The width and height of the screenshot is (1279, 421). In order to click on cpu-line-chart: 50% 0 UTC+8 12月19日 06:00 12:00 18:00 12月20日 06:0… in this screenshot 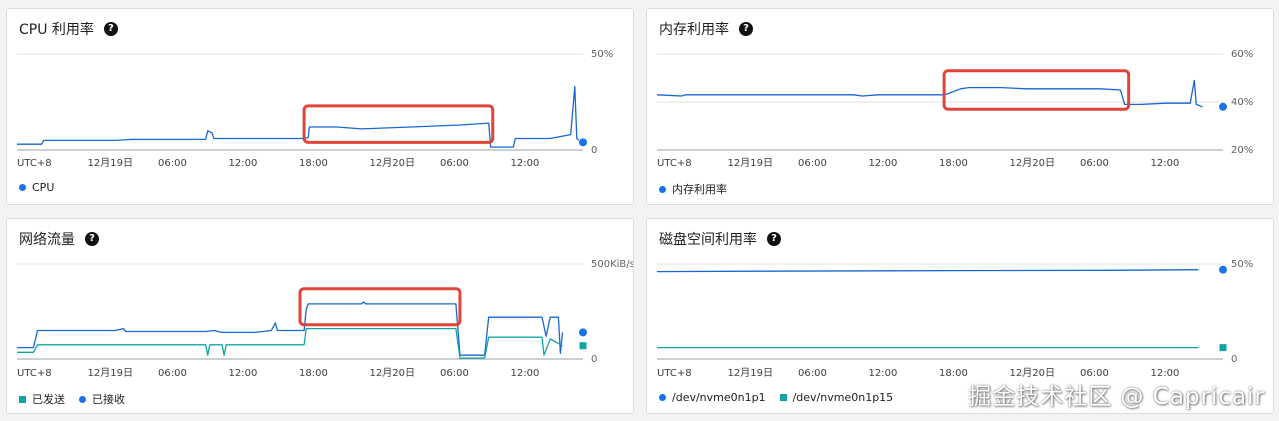, I will do `click(315, 109)`.